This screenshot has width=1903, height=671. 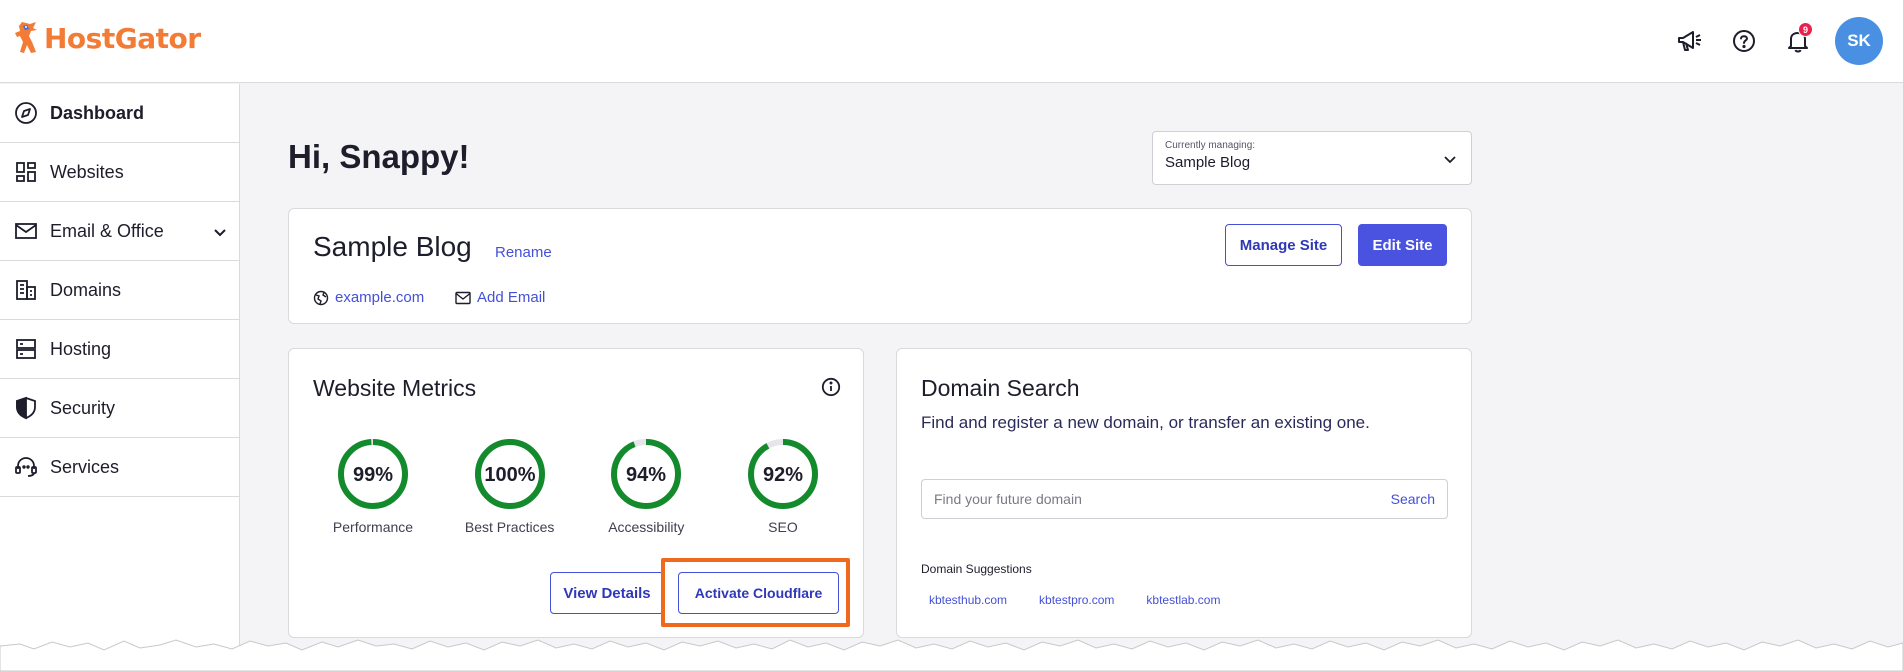 I want to click on managing-label: Currently managing:, so click(x=1210, y=145).